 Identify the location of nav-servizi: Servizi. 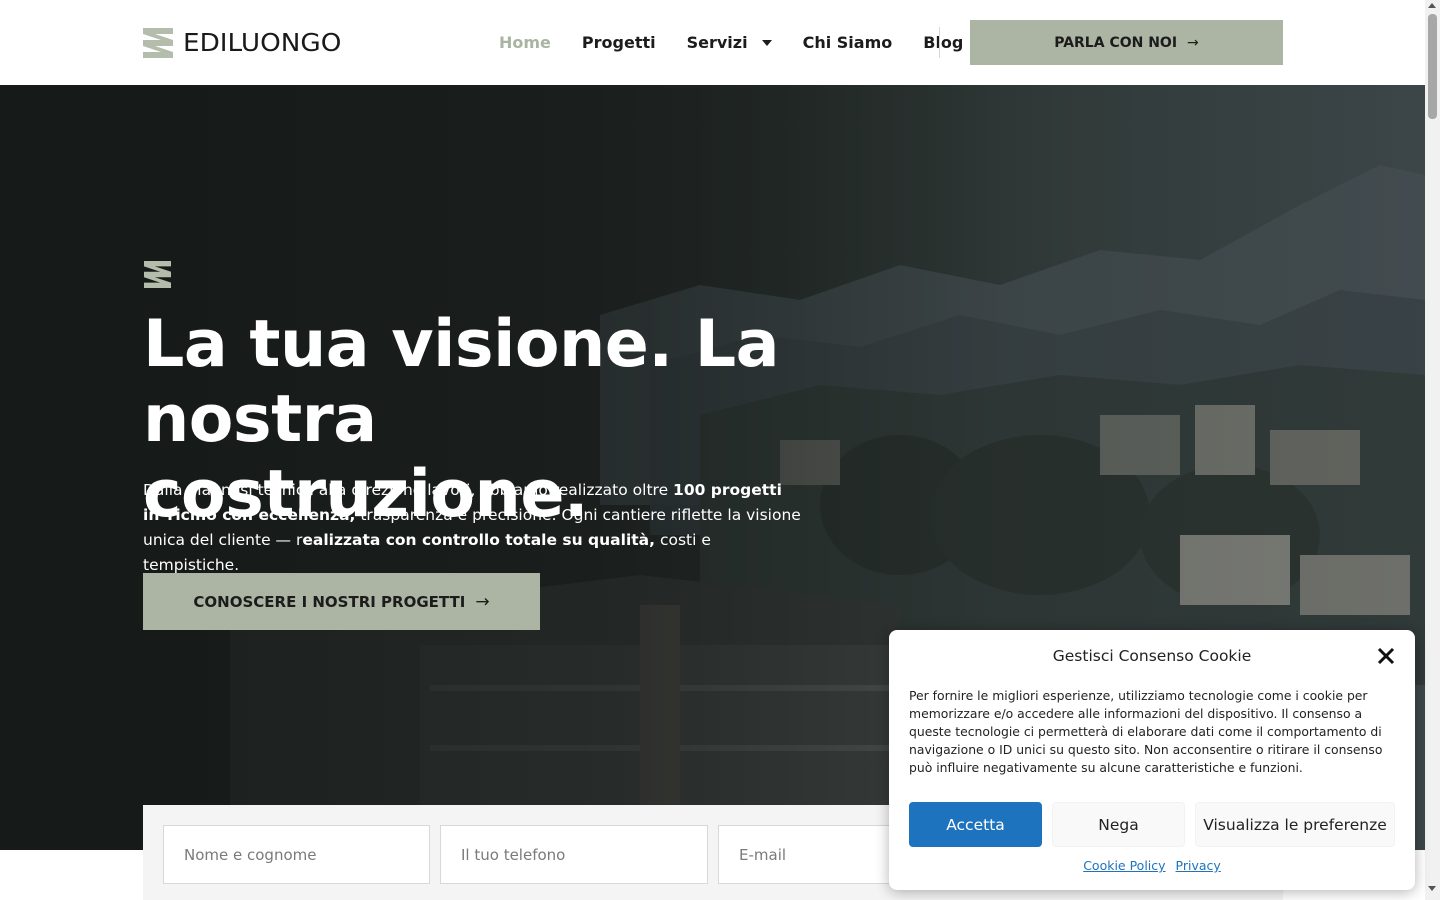
(729, 42).